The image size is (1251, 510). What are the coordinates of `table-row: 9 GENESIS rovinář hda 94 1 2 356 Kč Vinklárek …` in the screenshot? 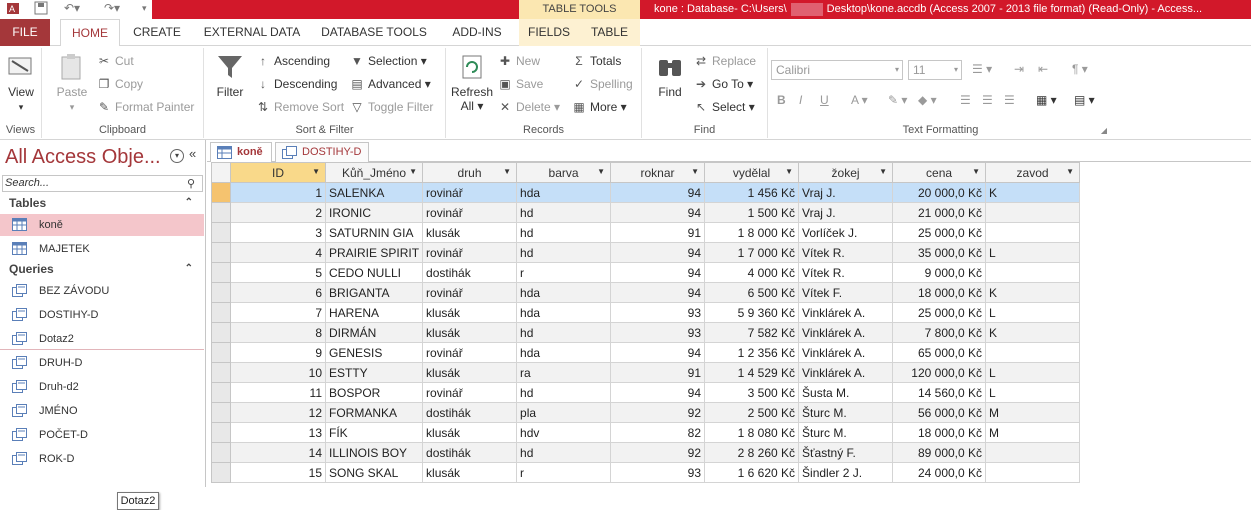 It's located at (646, 352).